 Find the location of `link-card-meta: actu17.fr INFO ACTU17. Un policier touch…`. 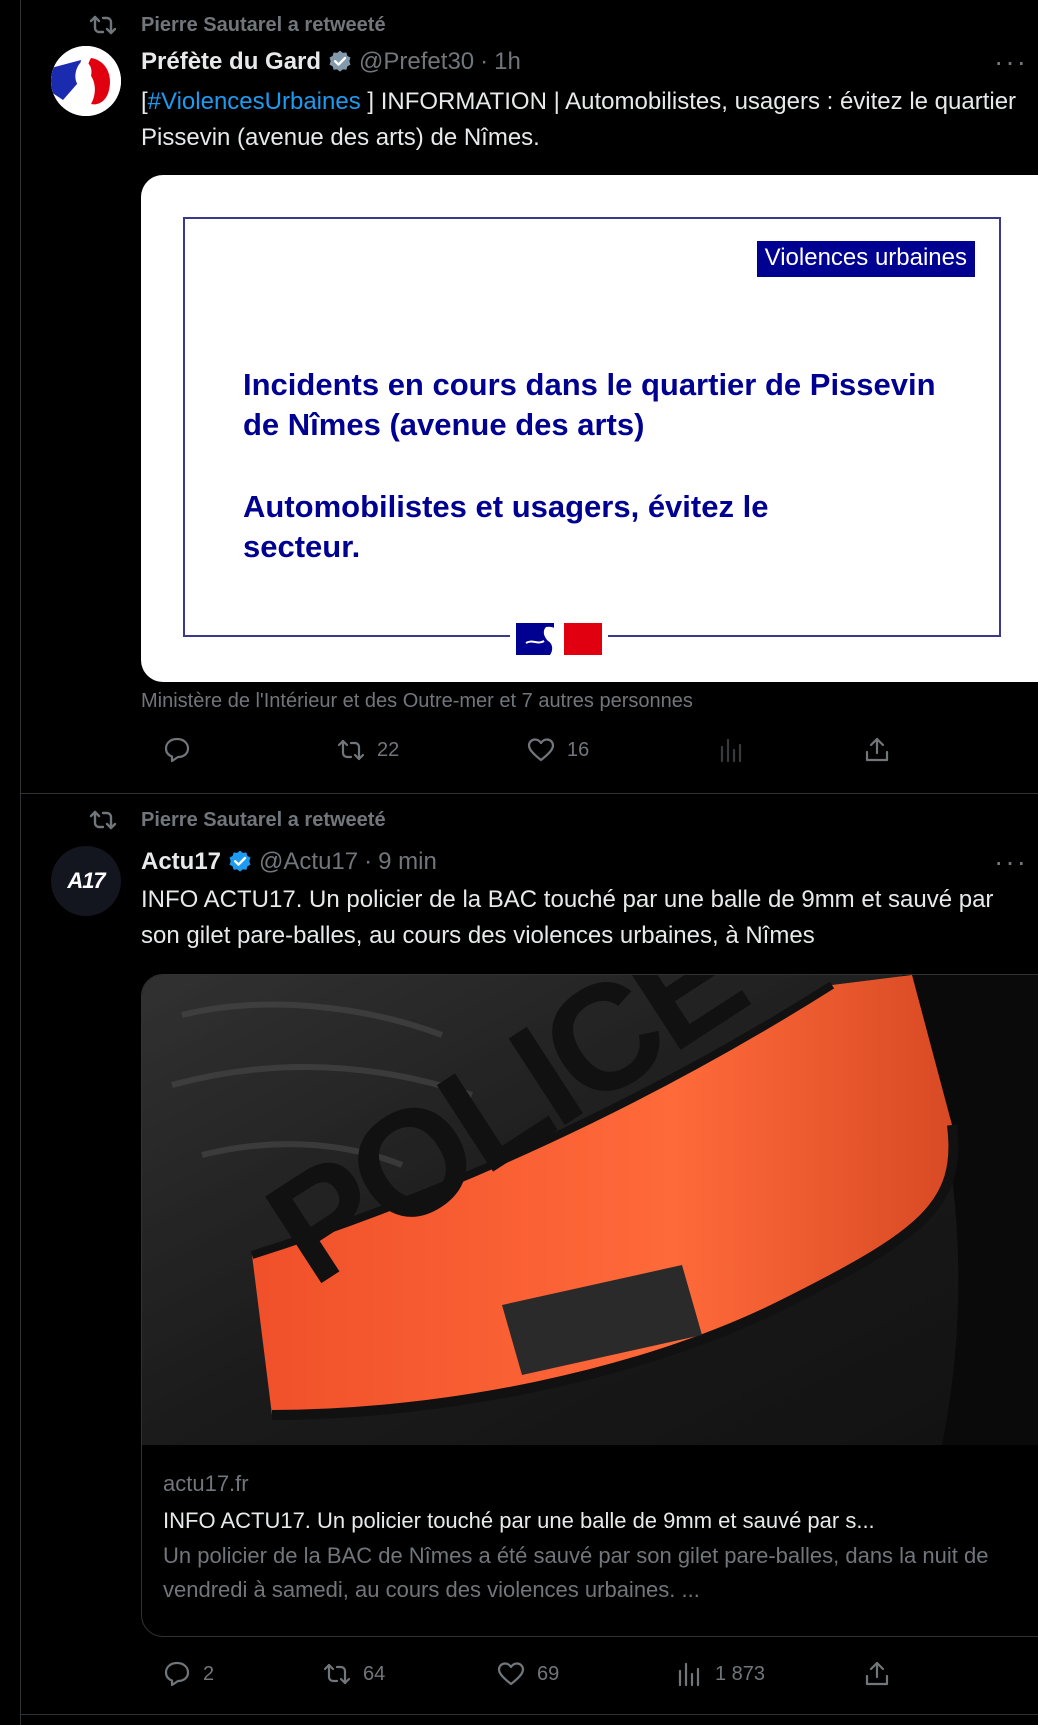

link-card-meta: actu17.fr INFO ACTU17. Un policier touch… is located at coordinates (590, 1526).